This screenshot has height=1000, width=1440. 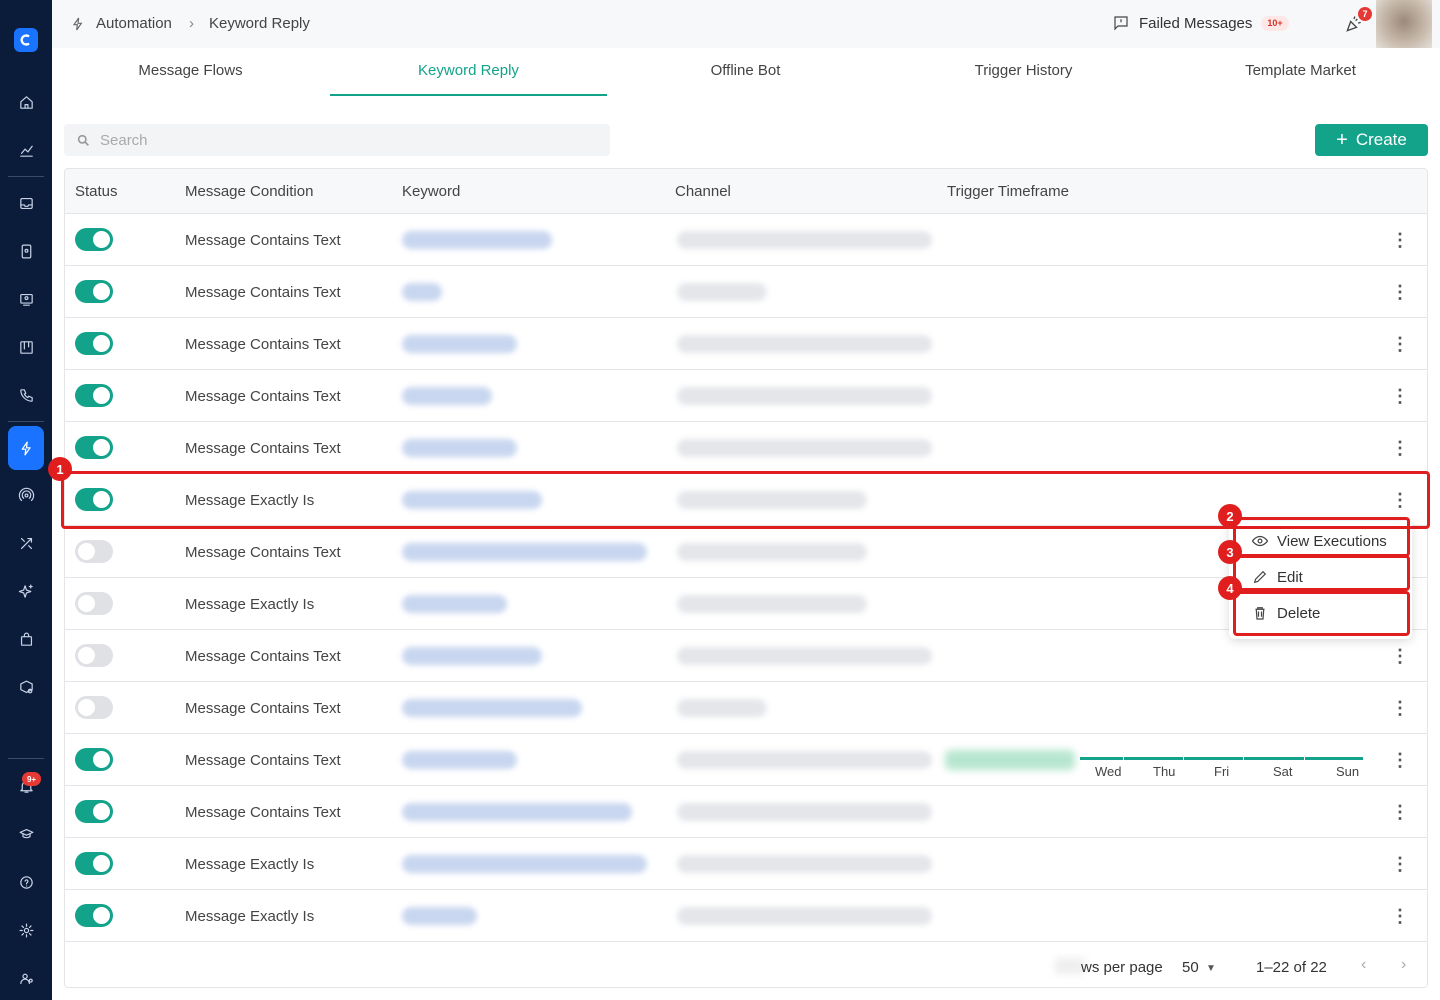 What do you see at coordinates (1230, 516) in the screenshot?
I see `annotation-marker-2: 2` at bounding box center [1230, 516].